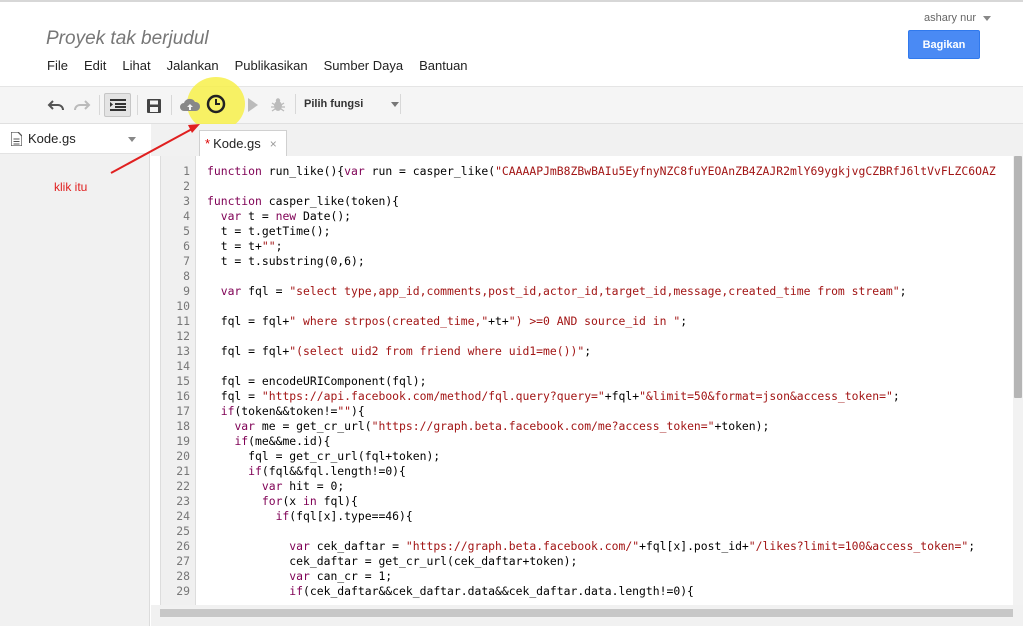 This screenshot has height=626, width=1023. Describe the element at coordinates (352, 104) in the screenshot. I see `function-select: Pilih fungsi` at that location.